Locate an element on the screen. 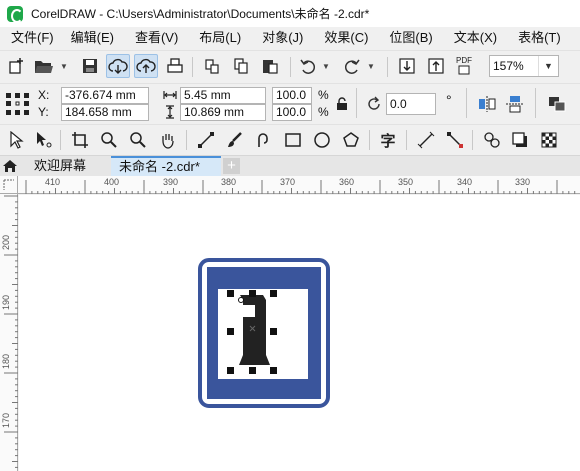  transparency-tool-icon is located at coordinates (549, 140).